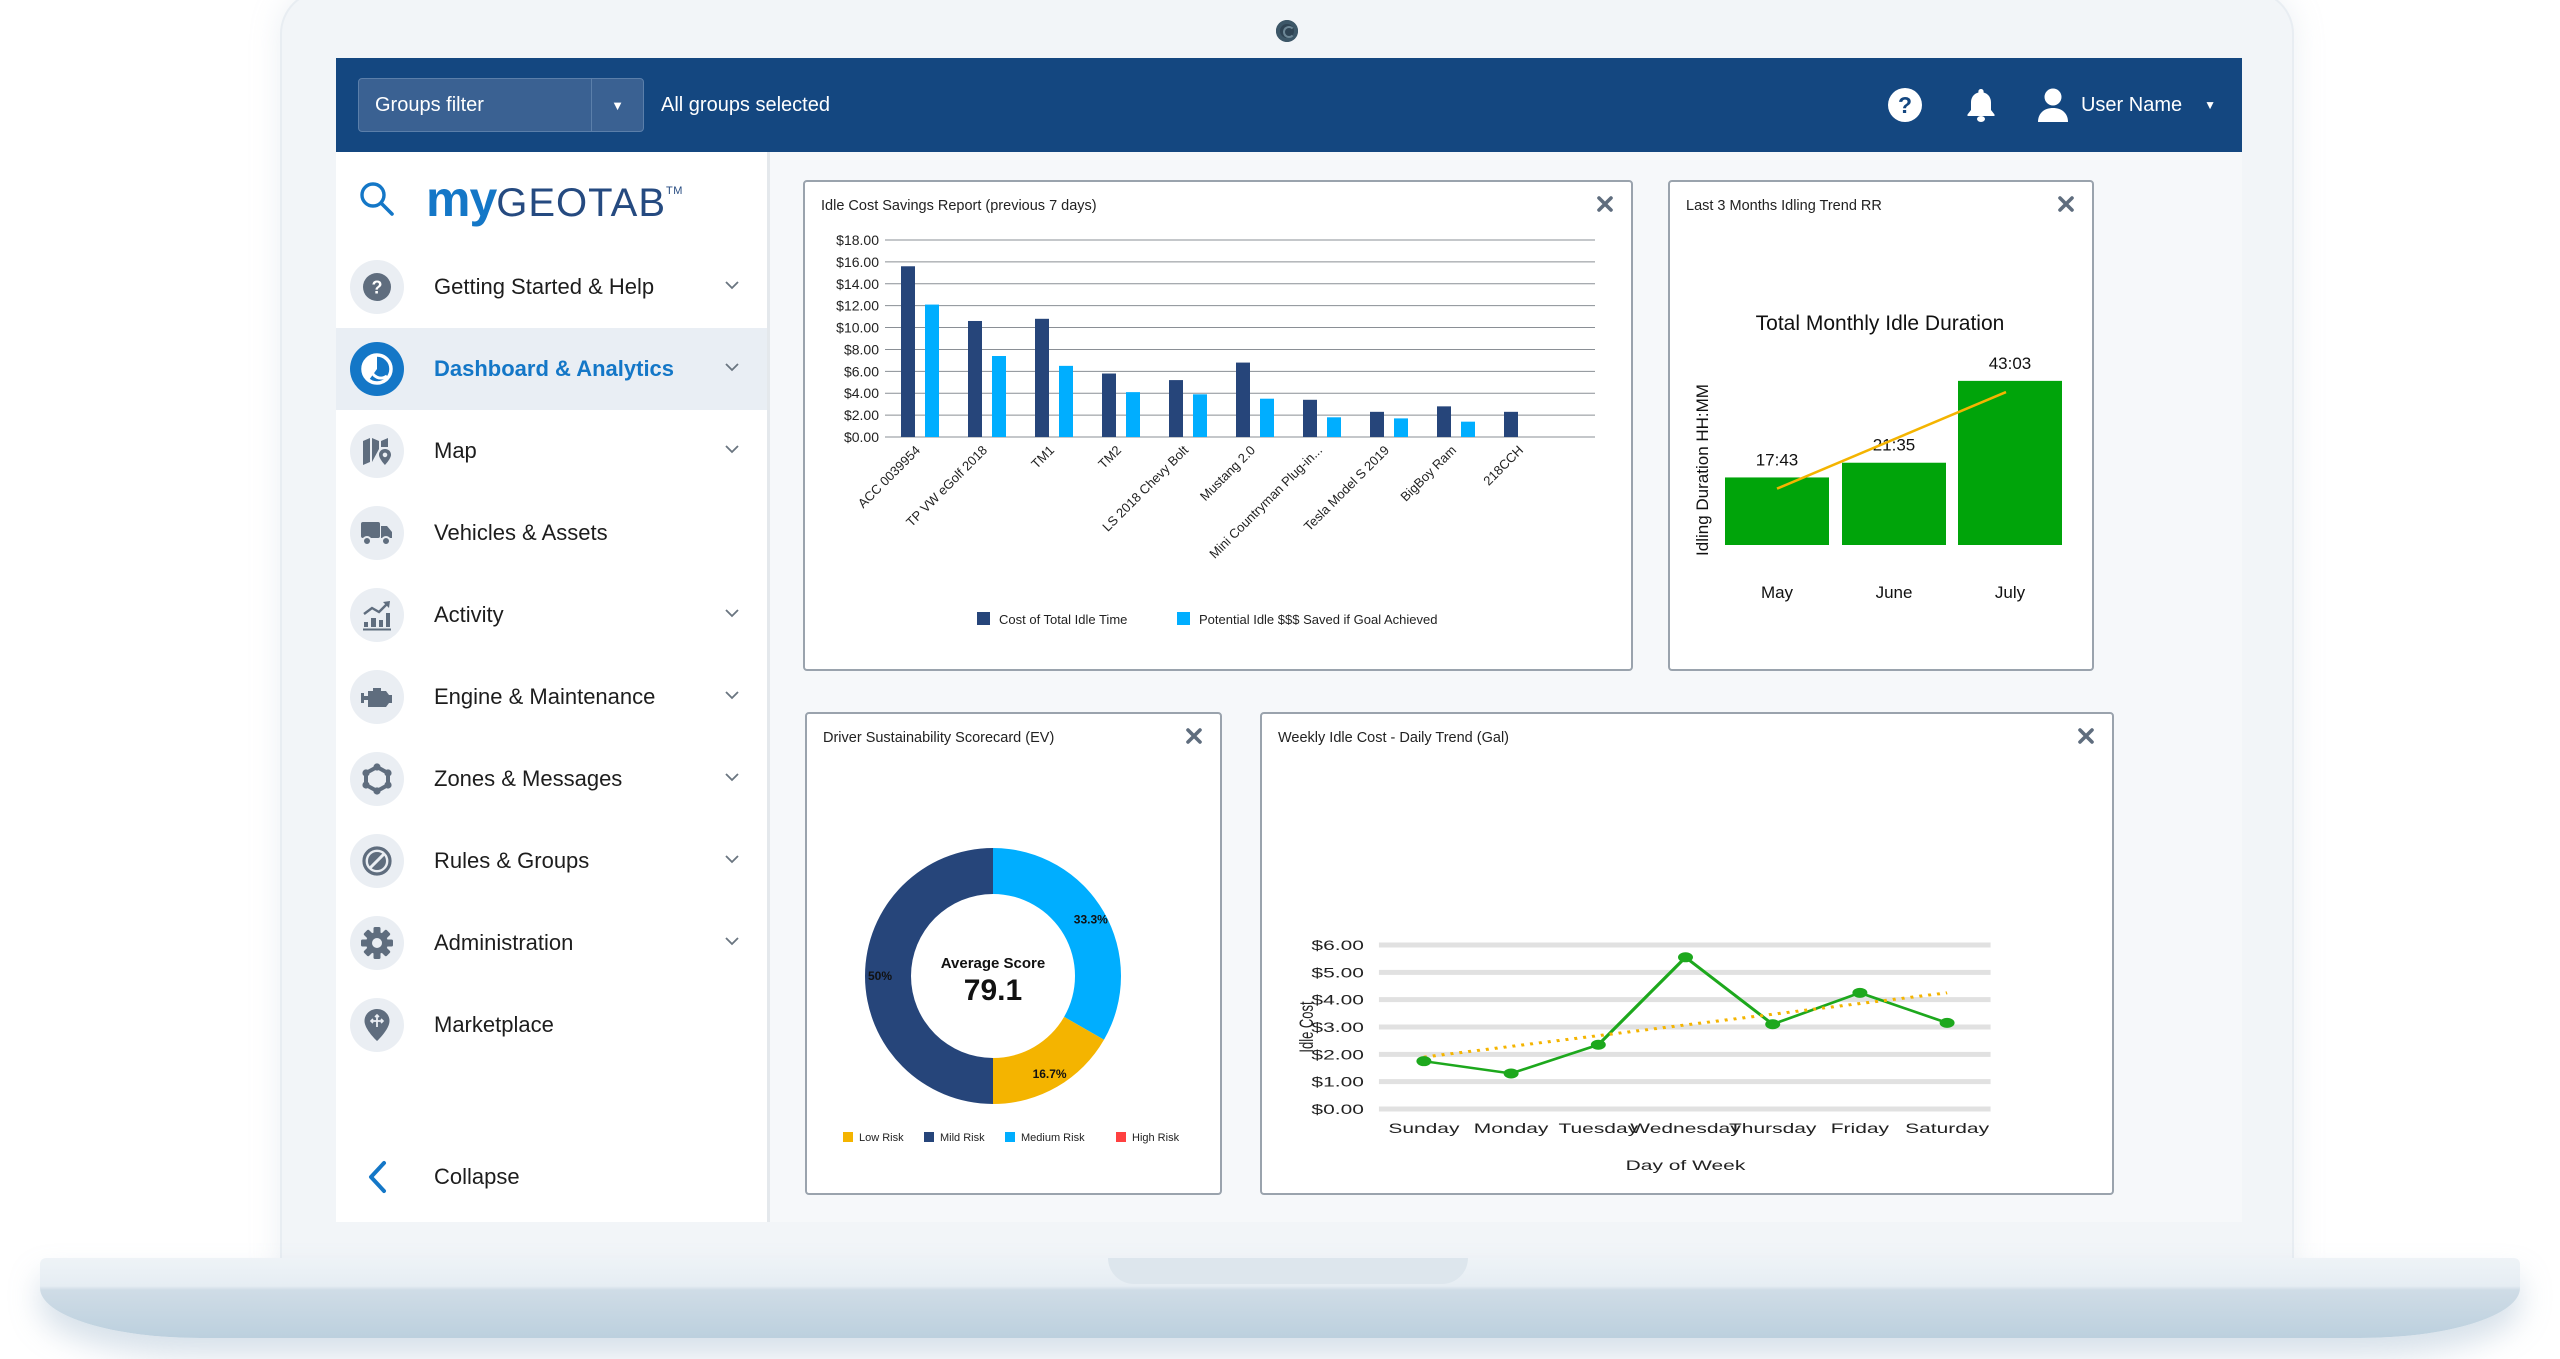 This screenshot has width=2560, height=1359. I want to click on sidebar-item-getting-started: ? Getting Started & Help, so click(551, 287).